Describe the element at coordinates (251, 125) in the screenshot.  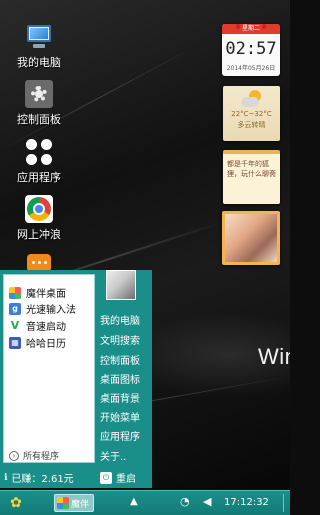
I see `weather-condition: 多云转晴` at that location.